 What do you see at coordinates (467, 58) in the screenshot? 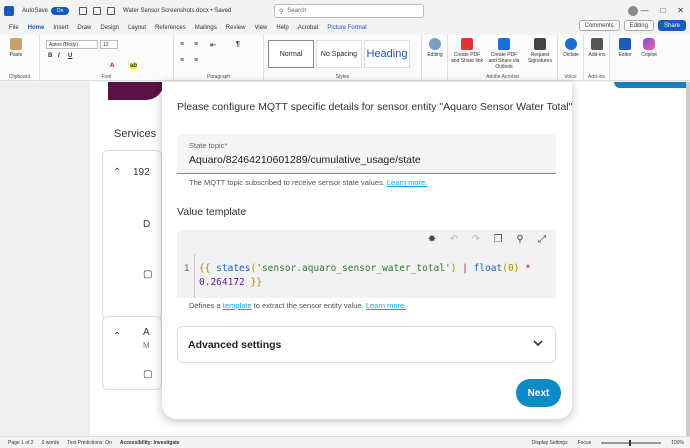
I see `create-pdf-share-link-label: Create PDF and Share link` at bounding box center [467, 58].